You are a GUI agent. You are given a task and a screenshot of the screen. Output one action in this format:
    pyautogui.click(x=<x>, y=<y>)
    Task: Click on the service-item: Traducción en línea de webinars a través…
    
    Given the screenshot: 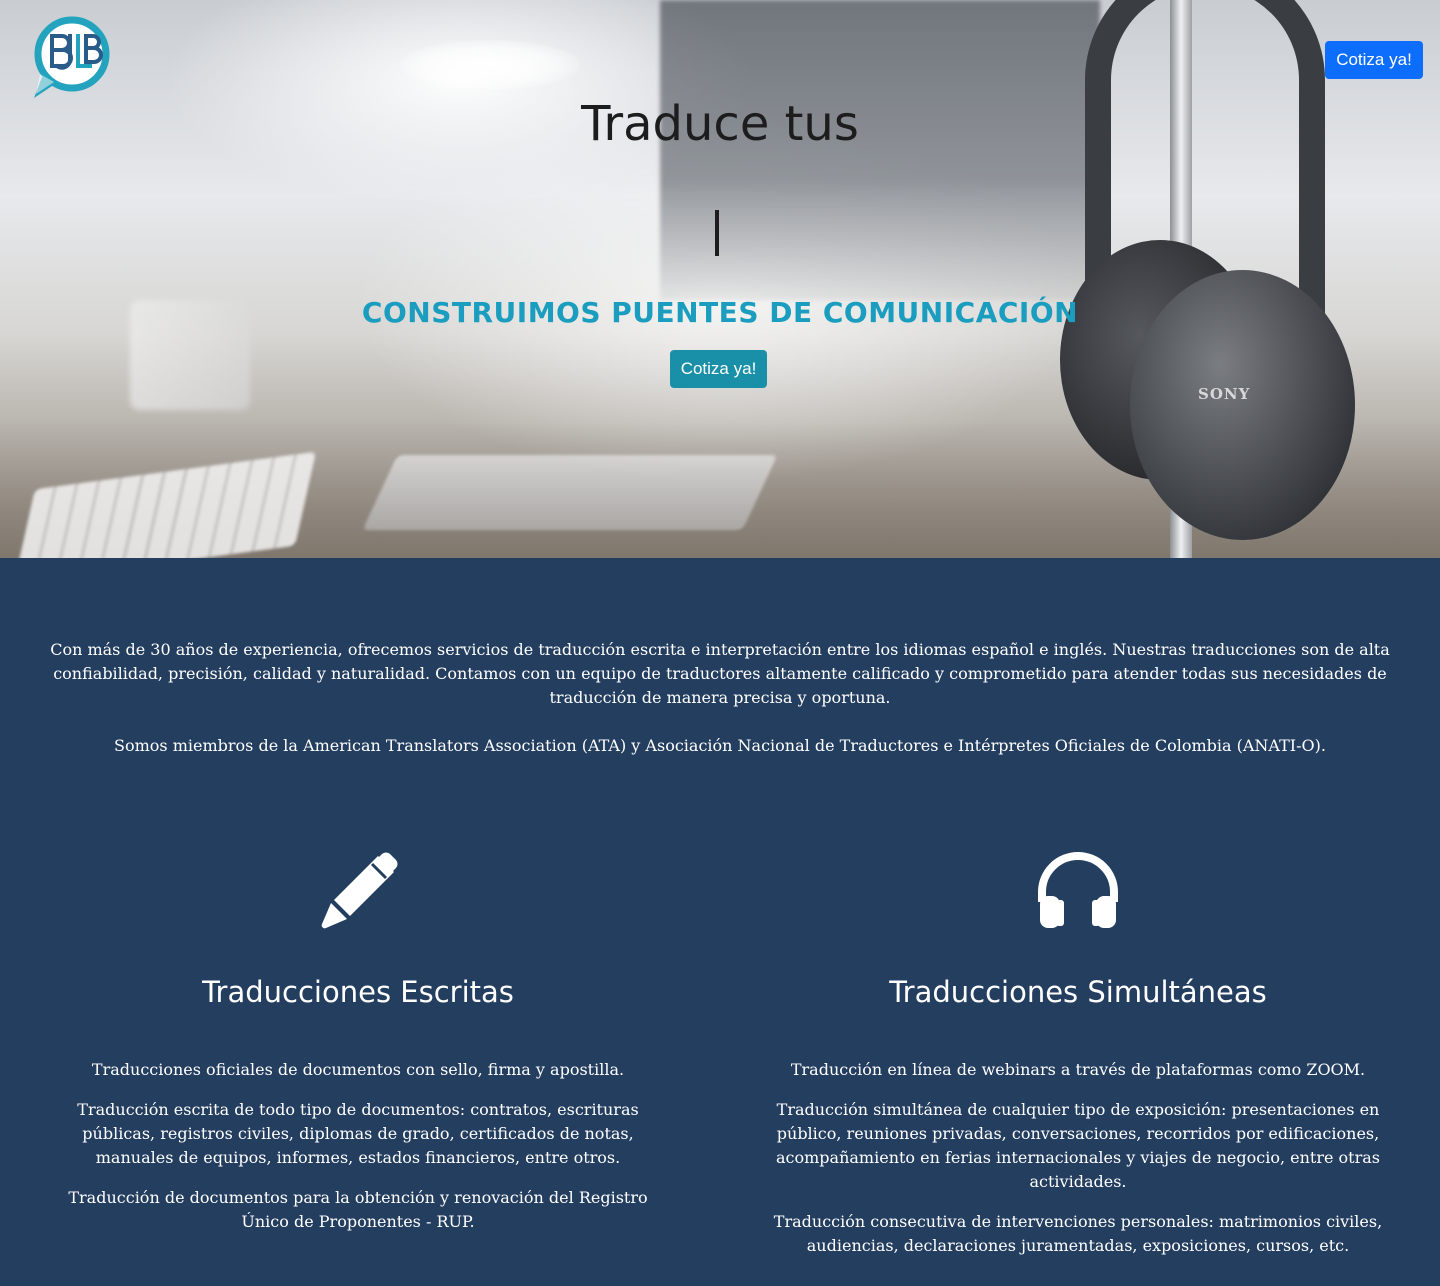 What is the action you would take?
    pyautogui.click(x=1078, y=1069)
    